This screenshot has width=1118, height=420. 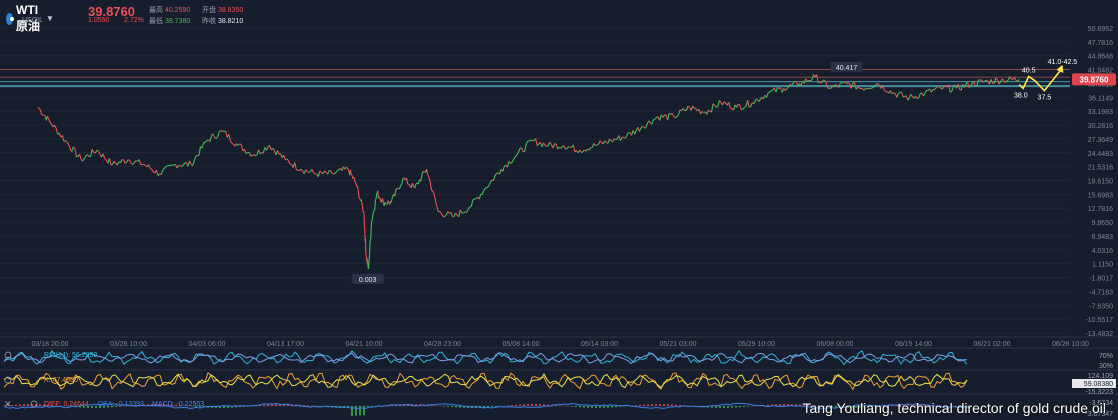 What do you see at coordinates (50, 18) in the screenshot?
I see `chevron-down-icon: ▼` at bounding box center [50, 18].